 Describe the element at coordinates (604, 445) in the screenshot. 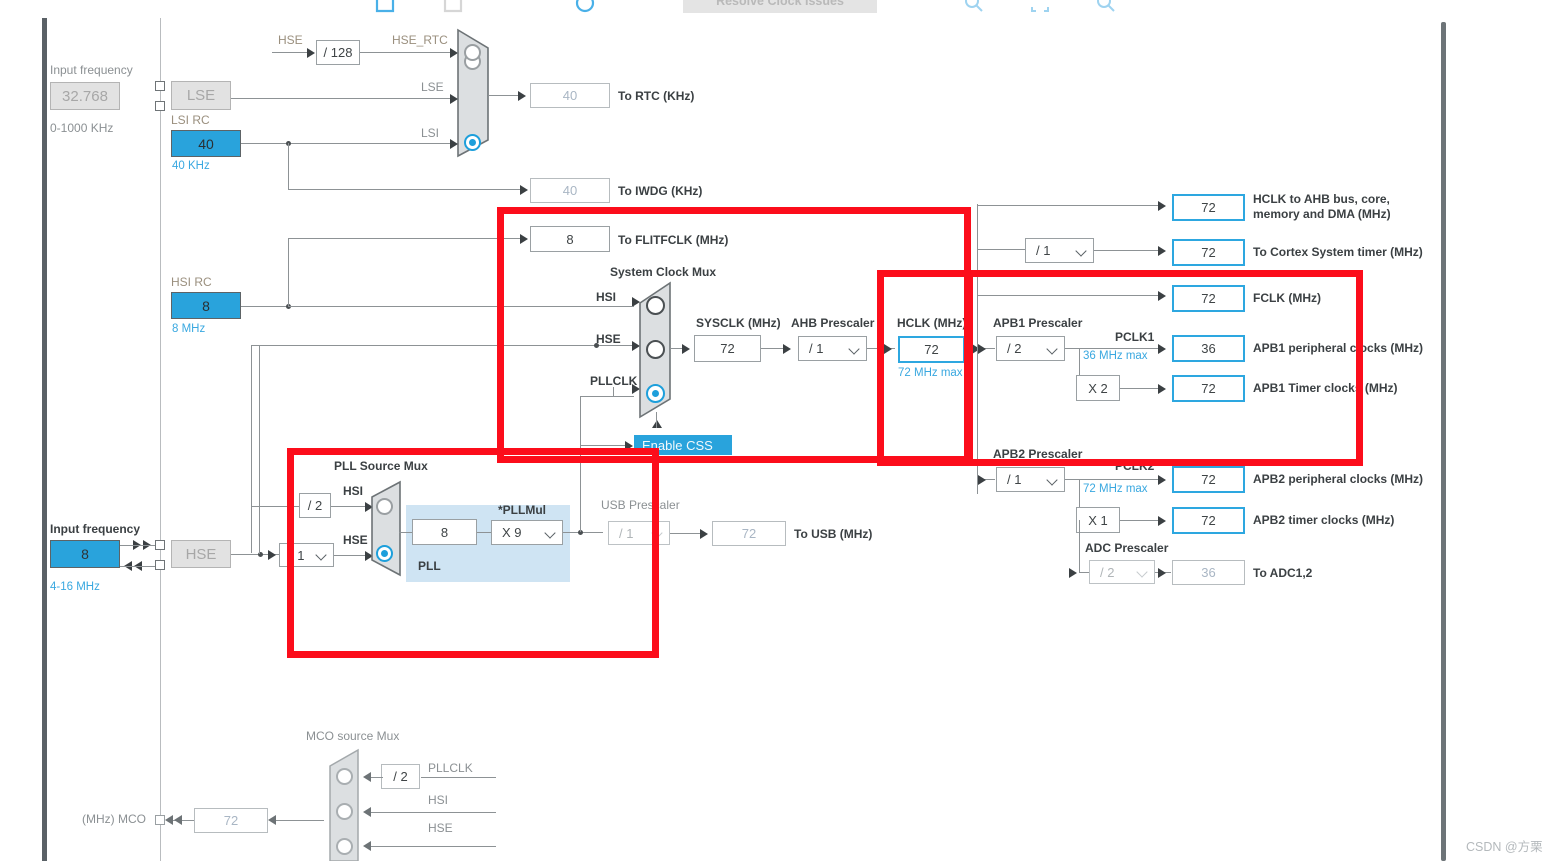

I see `wire-css-feed-h` at that location.